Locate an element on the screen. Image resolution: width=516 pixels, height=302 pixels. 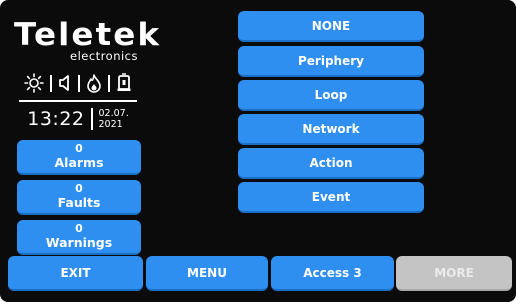
warnings-label: Warnings is located at coordinates (79, 242).